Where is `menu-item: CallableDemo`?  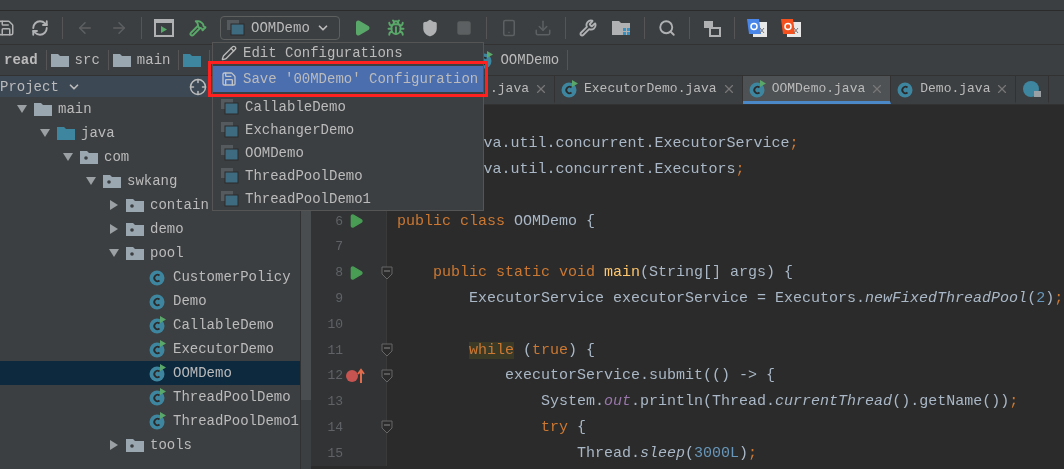 menu-item: CallableDemo is located at coordinates (348, 106).